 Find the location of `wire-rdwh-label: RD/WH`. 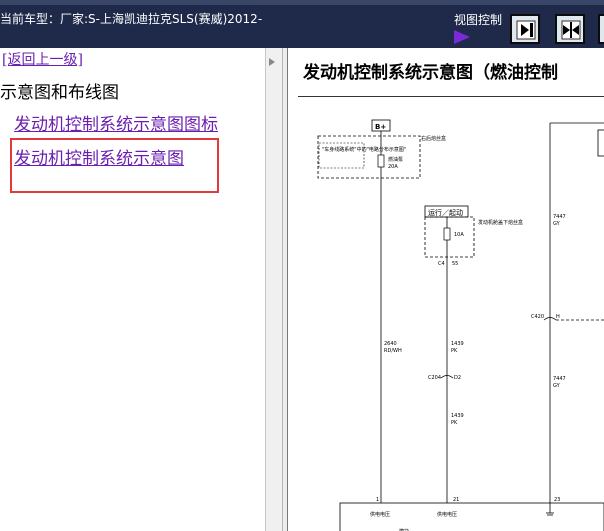

wire-rdwh-label: RD/WH is located at coordinates (393, 351).